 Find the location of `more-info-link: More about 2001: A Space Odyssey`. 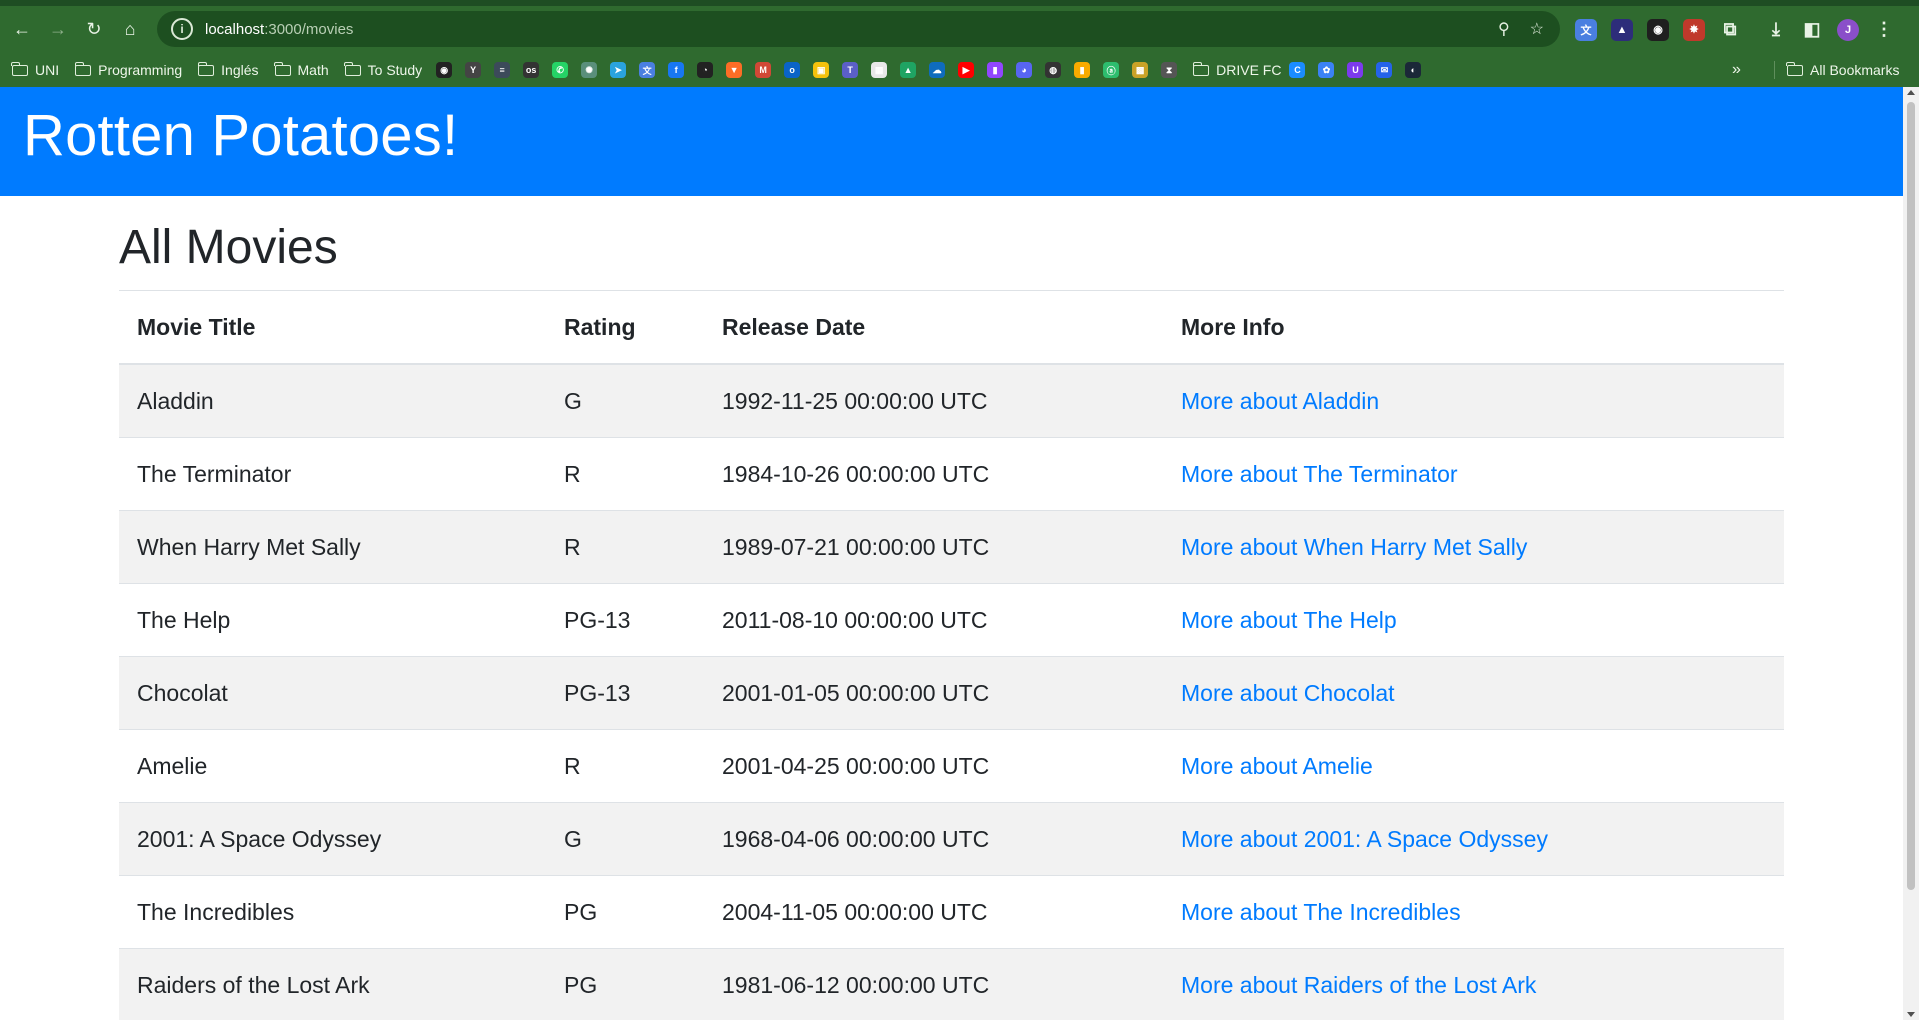

more-info-link: More about 2001: A Space Odyssey is located at coordinates (1364, 839).